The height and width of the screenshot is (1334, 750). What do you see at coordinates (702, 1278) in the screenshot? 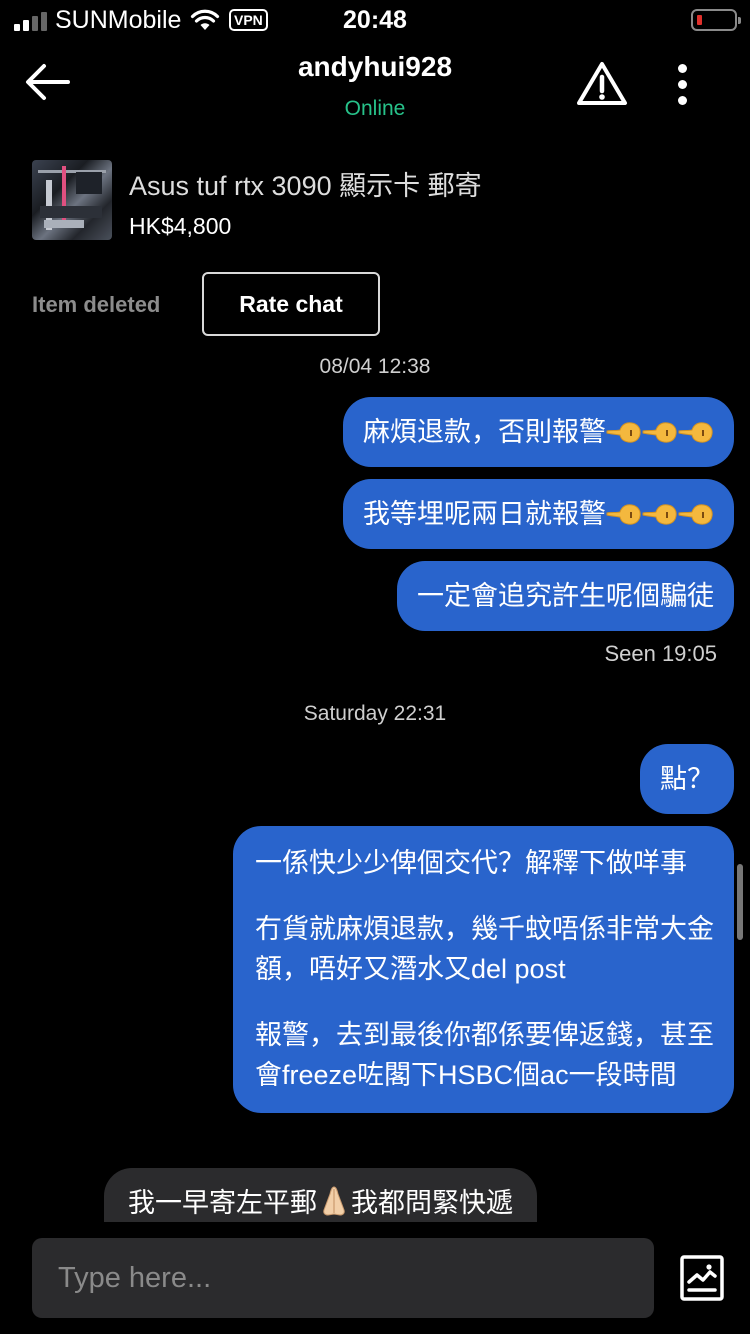
I see `image-upload-icon` at bounding box center [702, 1278].